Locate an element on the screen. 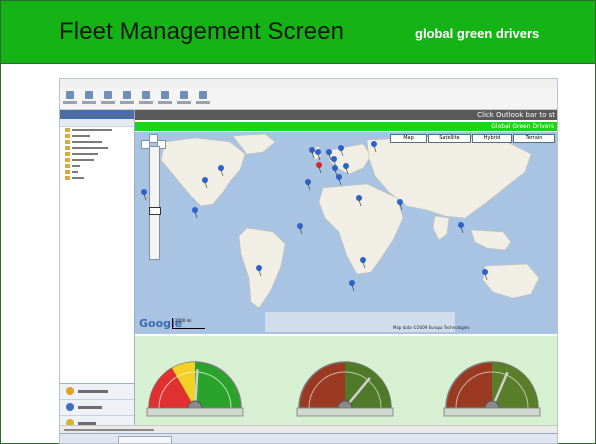 The height and width of the screenshot is (444, 596). gauge-panel is located at coordinates (346, 380).